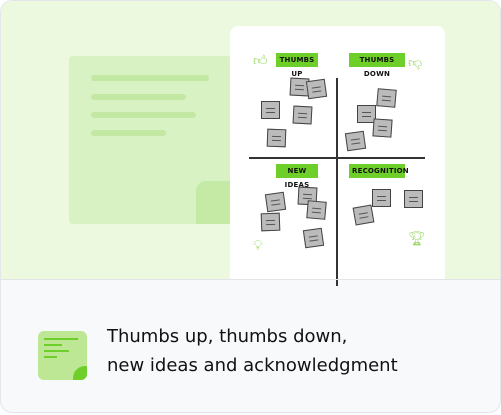 The width and height of the screenshot is (501, 415). What do you see at coordinates (260, 61) in the screenshot?
I see `thumbs-up-icon: 👍︎` at bounding box center [260, 61].